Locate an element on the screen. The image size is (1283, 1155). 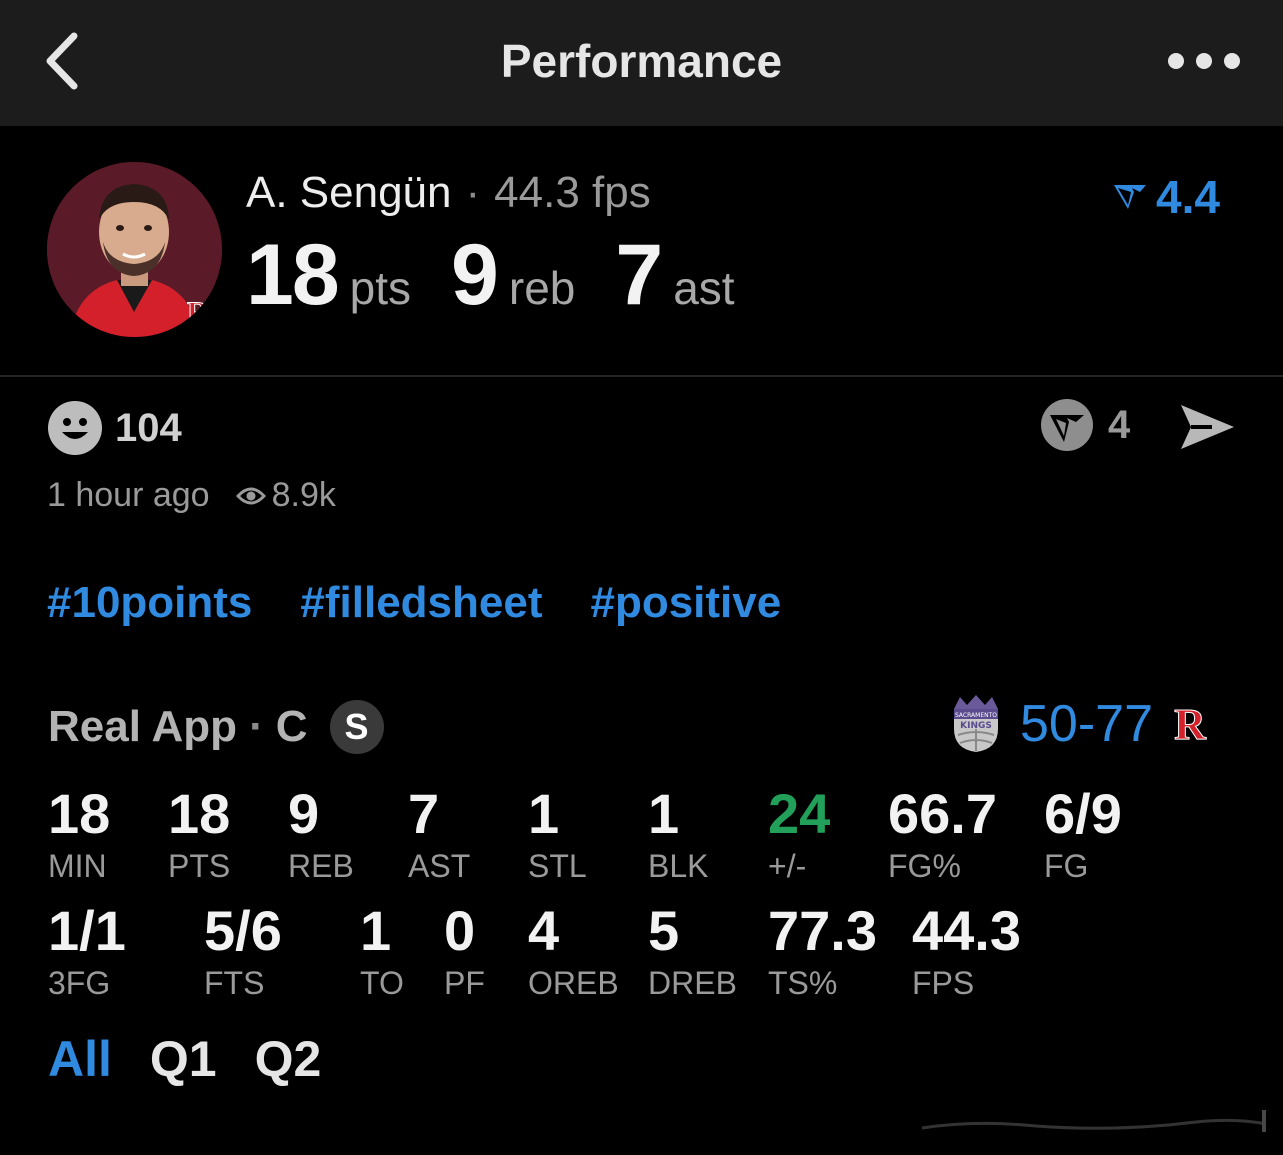
stat-fps: 44.3 FPS is located at coordinates (966, 952).